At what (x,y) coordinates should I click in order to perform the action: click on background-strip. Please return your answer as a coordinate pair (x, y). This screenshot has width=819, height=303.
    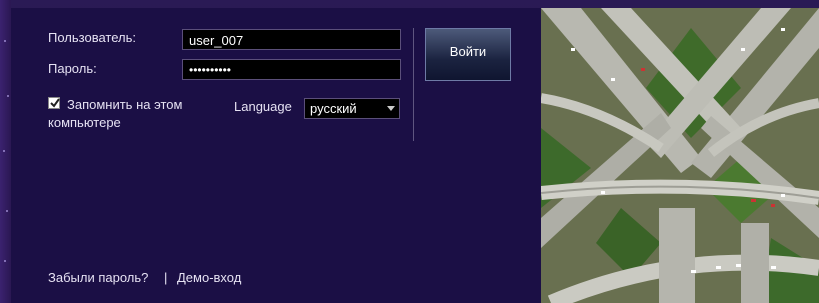
    Looking at the image, I should click on (5, 151).